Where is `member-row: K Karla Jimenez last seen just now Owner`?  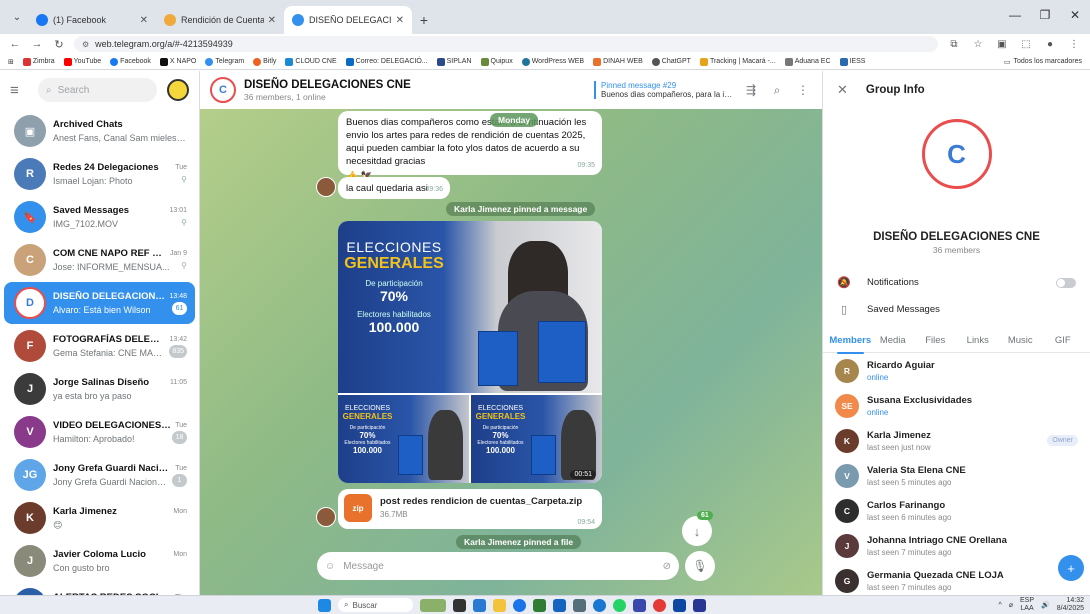
member-row: K Karla Jimenez last seen just now Owner is located at coordinates (956, 440).